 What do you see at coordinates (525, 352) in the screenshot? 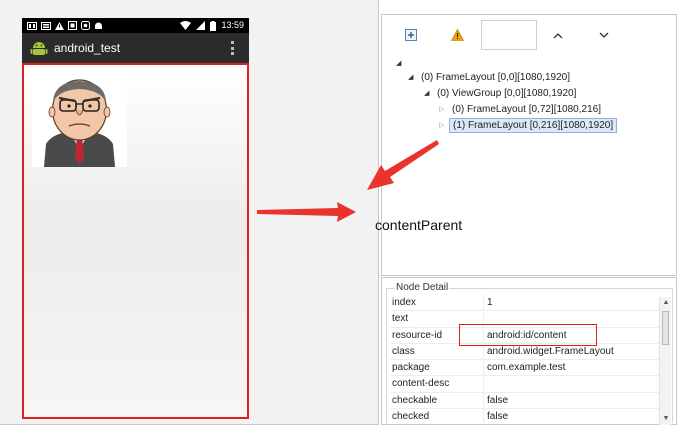
I see `table-row: class android.widget.FrameLayout` at bounding box center [525, 352].